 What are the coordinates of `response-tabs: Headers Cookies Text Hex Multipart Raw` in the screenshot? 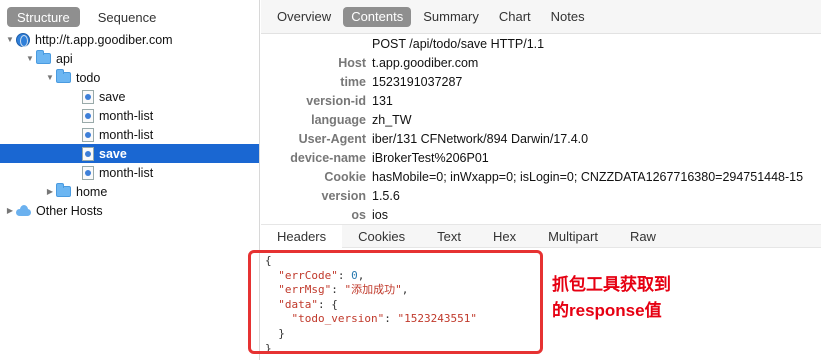 It's located at (541, 236).